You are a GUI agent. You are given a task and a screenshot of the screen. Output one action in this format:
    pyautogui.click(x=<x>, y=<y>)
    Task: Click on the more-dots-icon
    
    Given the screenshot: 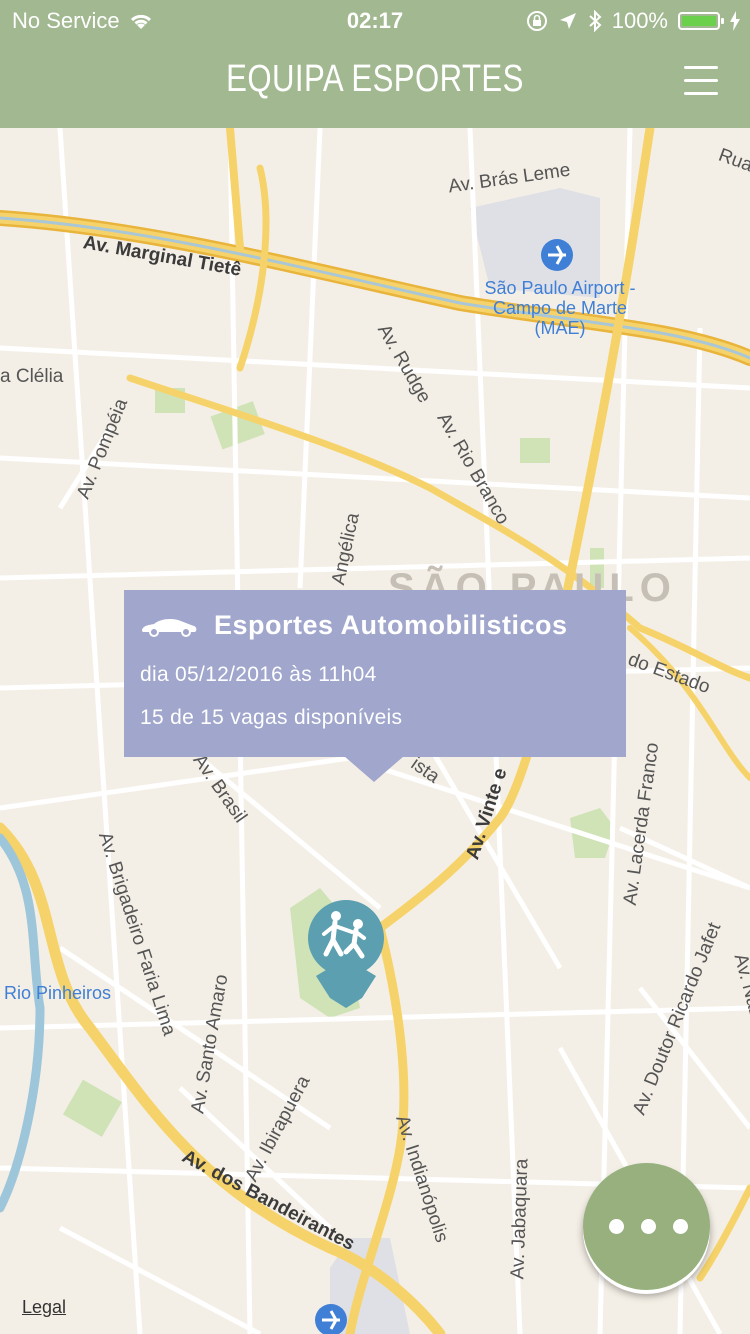 What is the action you would take?
    pyautogui.click(x=648, y=1226)
    